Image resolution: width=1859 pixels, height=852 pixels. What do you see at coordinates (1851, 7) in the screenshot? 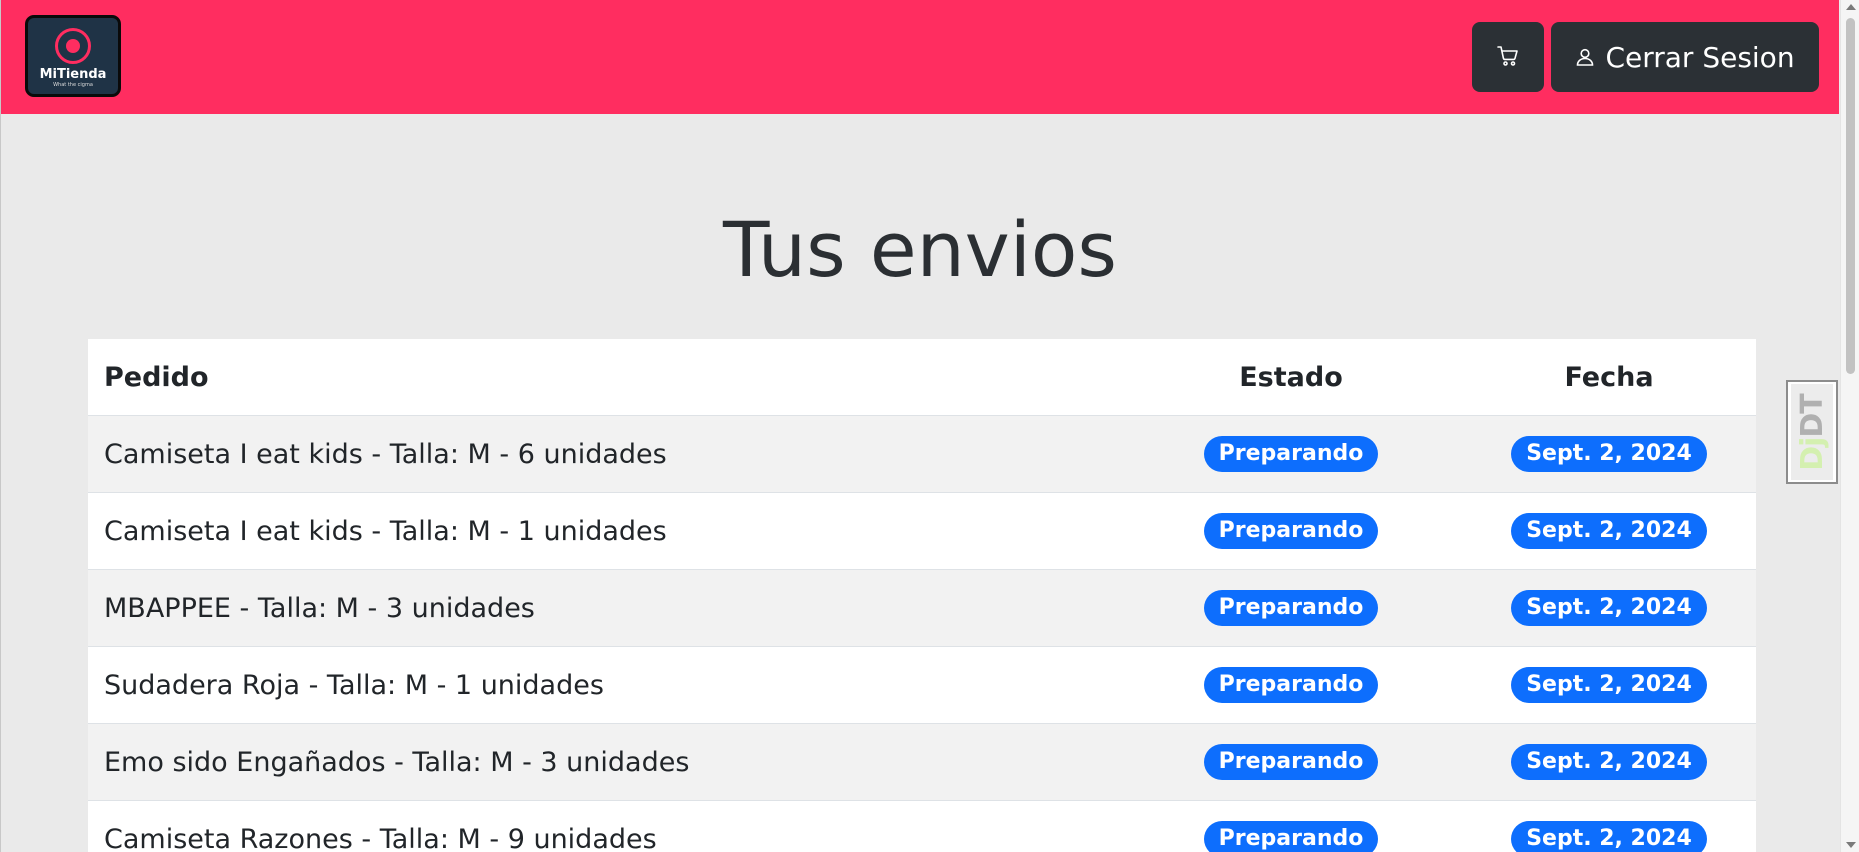
I see `scroll-up-arrow-icon` at bounding box center [1851, 7].